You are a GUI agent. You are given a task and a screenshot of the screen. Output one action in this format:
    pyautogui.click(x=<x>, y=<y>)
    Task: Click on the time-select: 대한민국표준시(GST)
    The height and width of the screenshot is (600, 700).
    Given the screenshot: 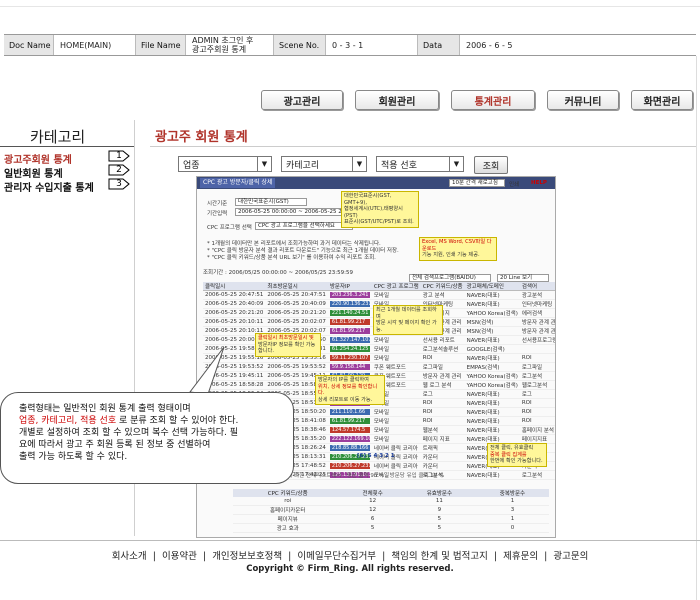 What is the action you would take?
    pyautogui.click(x=271, y=202)
    